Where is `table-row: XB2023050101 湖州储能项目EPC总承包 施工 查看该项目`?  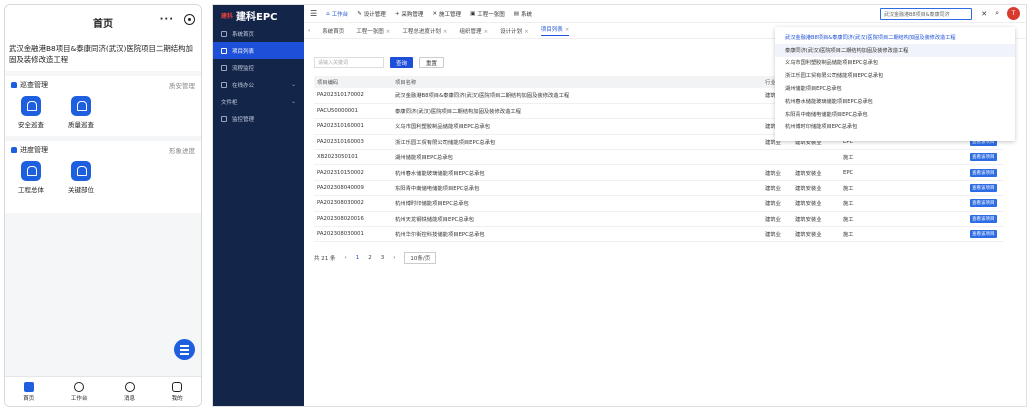
table-row: XB2023050101 湖州储能项目EPC总承包 施工 查看该项目 is located at coordinates (659, 157).